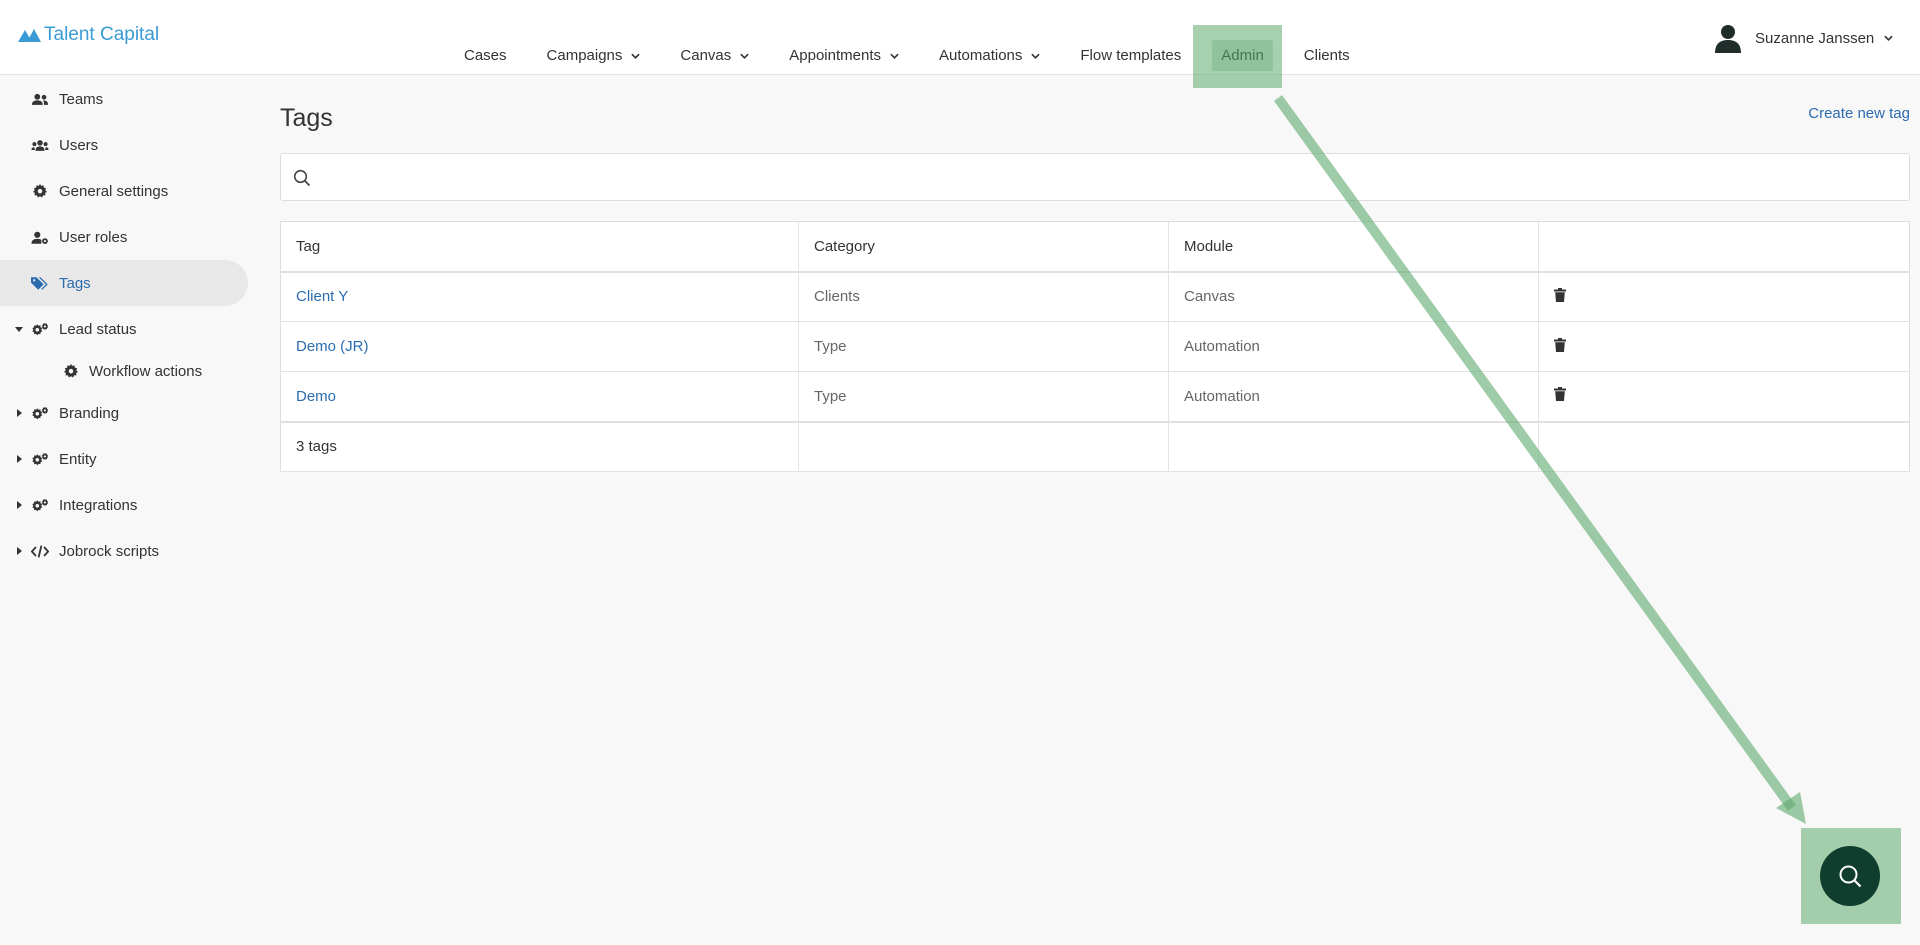  What do you see at coordinates (19, 329) in the screenshot?
I see `caret-down-icon` at bounding box center [19, 329].